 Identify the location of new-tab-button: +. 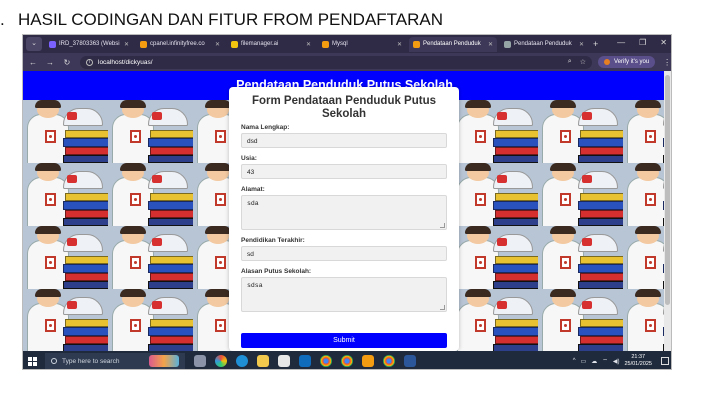
(595, 44).